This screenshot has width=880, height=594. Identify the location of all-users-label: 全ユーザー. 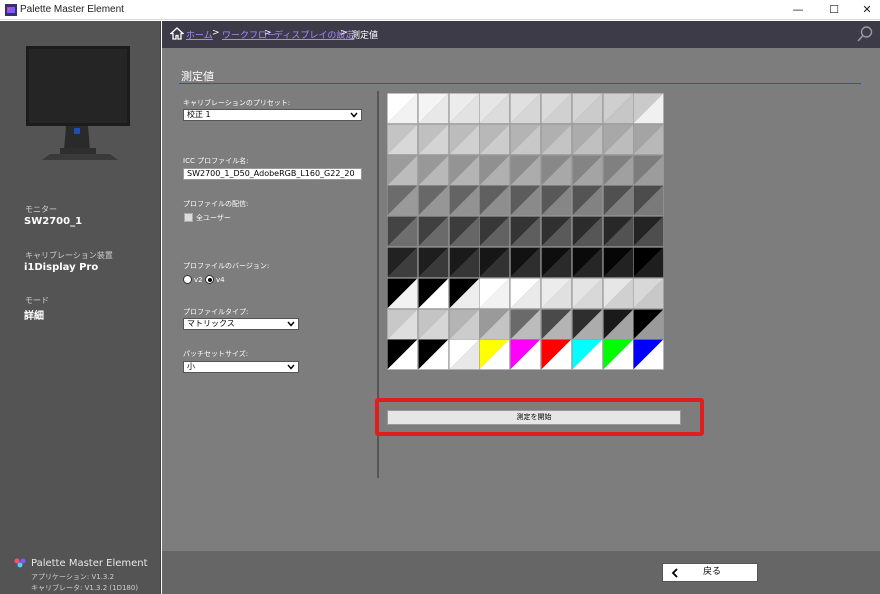
(213, 218).